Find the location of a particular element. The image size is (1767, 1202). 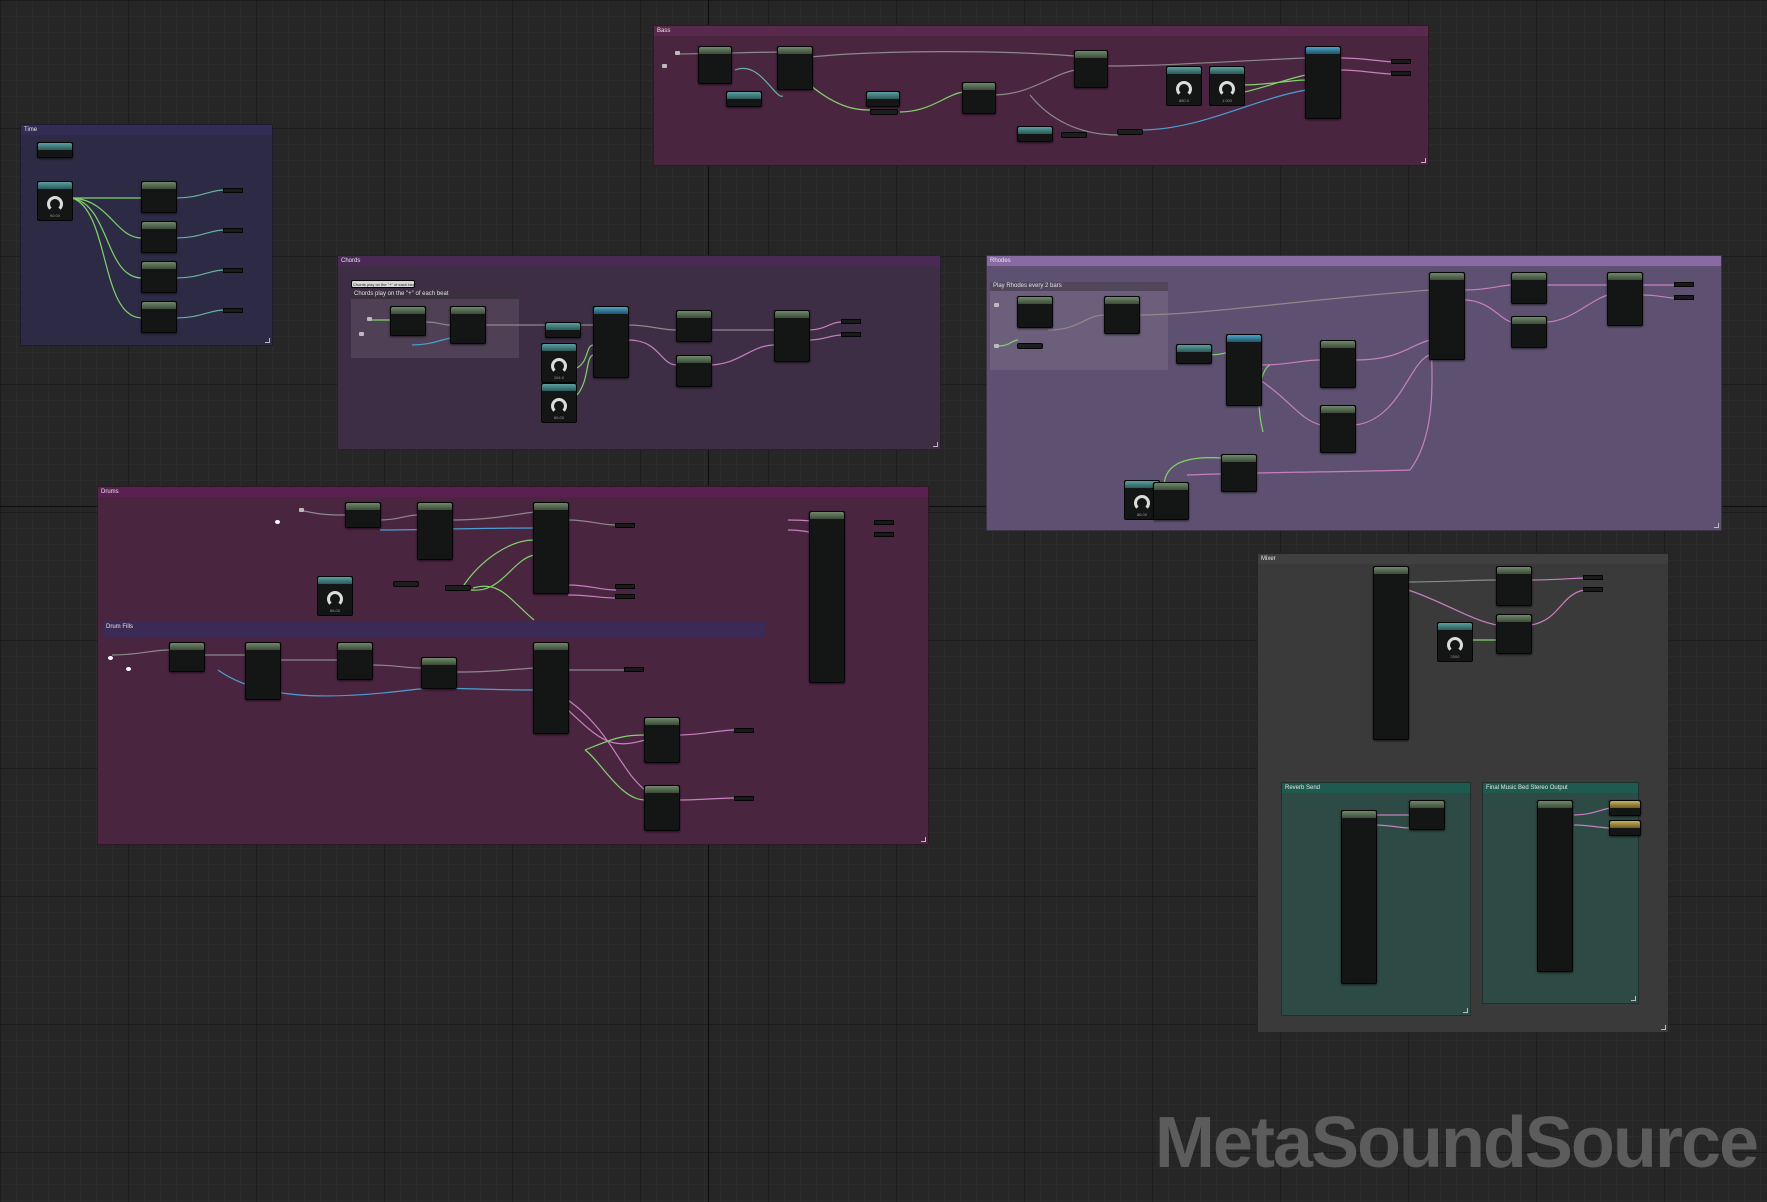

chords-knob-node: 86.00 is located at coordinates (559, 403).